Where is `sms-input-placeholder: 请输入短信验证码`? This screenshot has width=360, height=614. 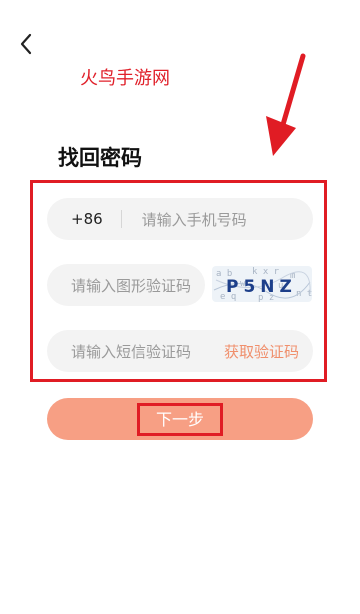
sms-input-placeholder: 请输入短信验证码 is located at coordinates (131, 351).